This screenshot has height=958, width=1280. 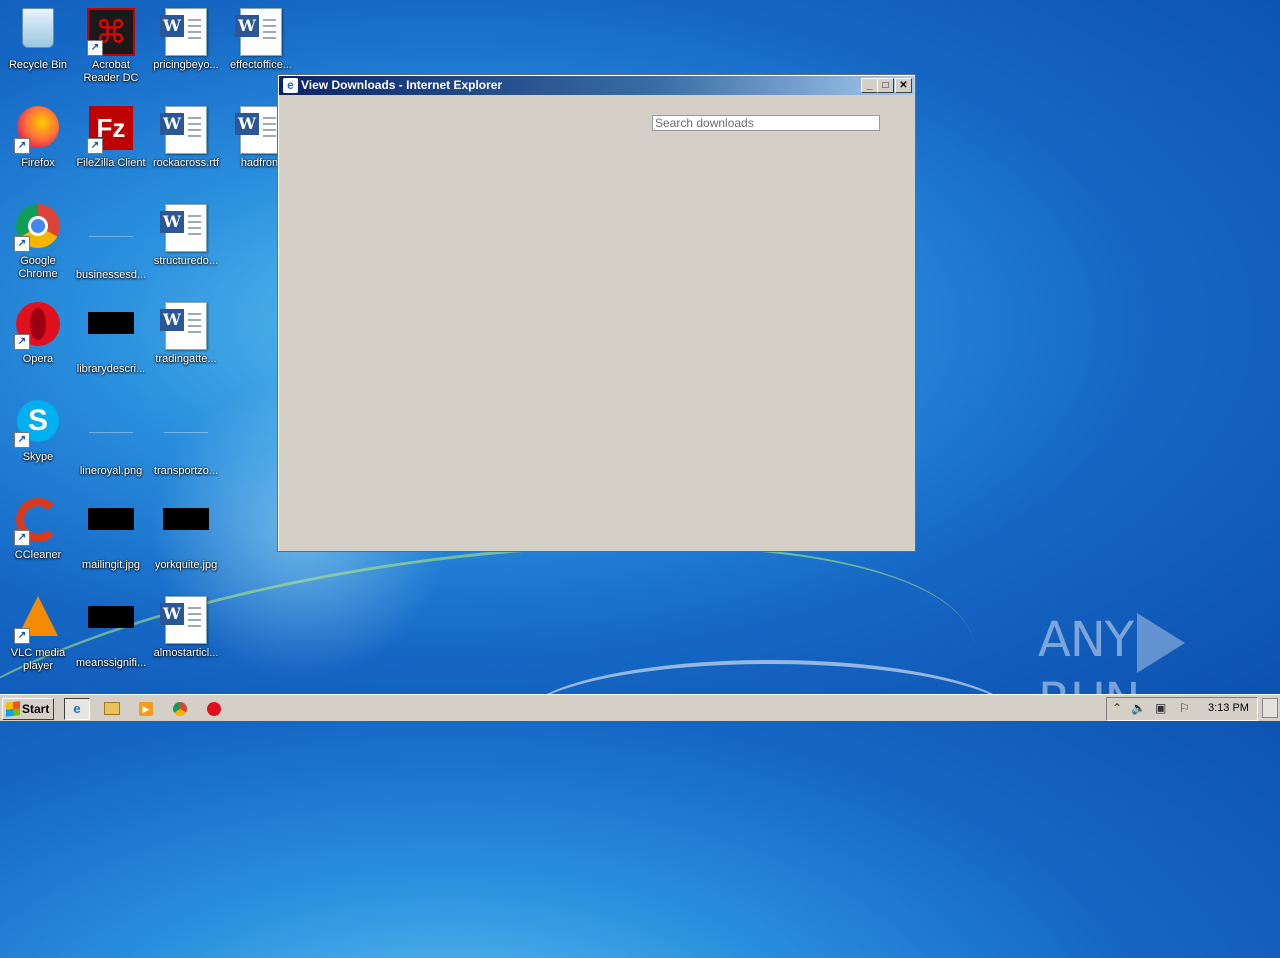 I want to click on show-hidden-icons-icon: ⌃, so click(x=1117, y=708).